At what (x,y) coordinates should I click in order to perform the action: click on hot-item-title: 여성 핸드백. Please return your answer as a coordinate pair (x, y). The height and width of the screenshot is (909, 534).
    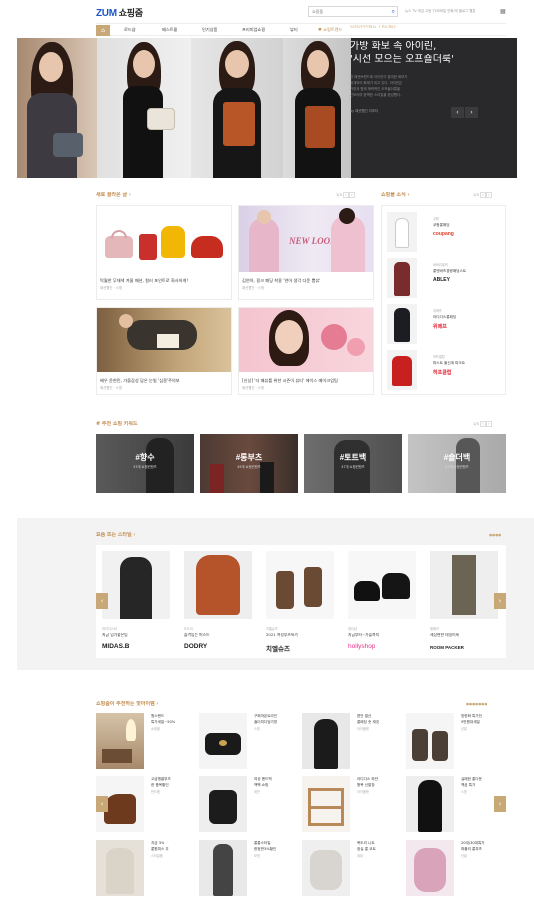
    Looking at the image, I should click on (263, 779).